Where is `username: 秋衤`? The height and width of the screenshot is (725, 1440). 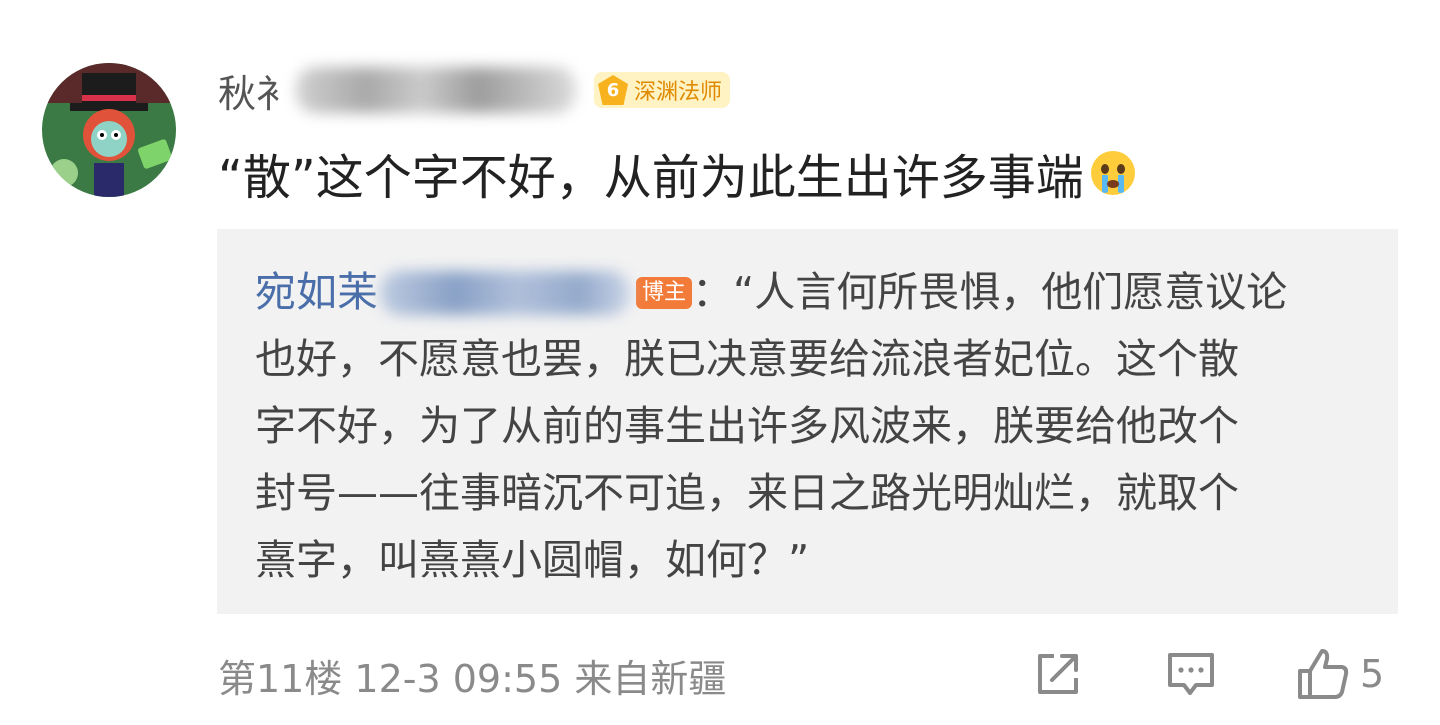 username: 秋衤 is located at coordinates (256, 90).